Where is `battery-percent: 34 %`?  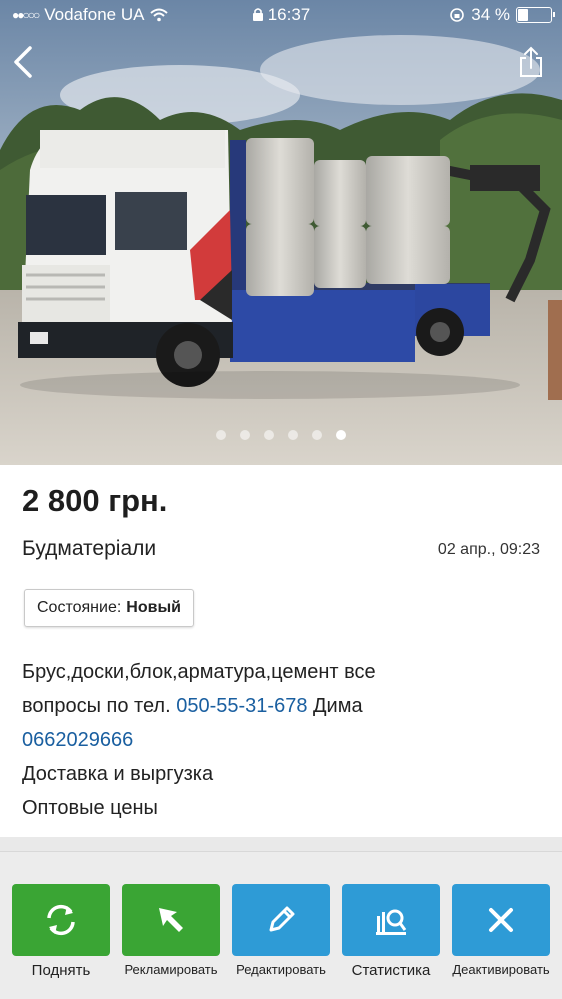 battery-percent: 34 % is located at coordinates (490, 14).